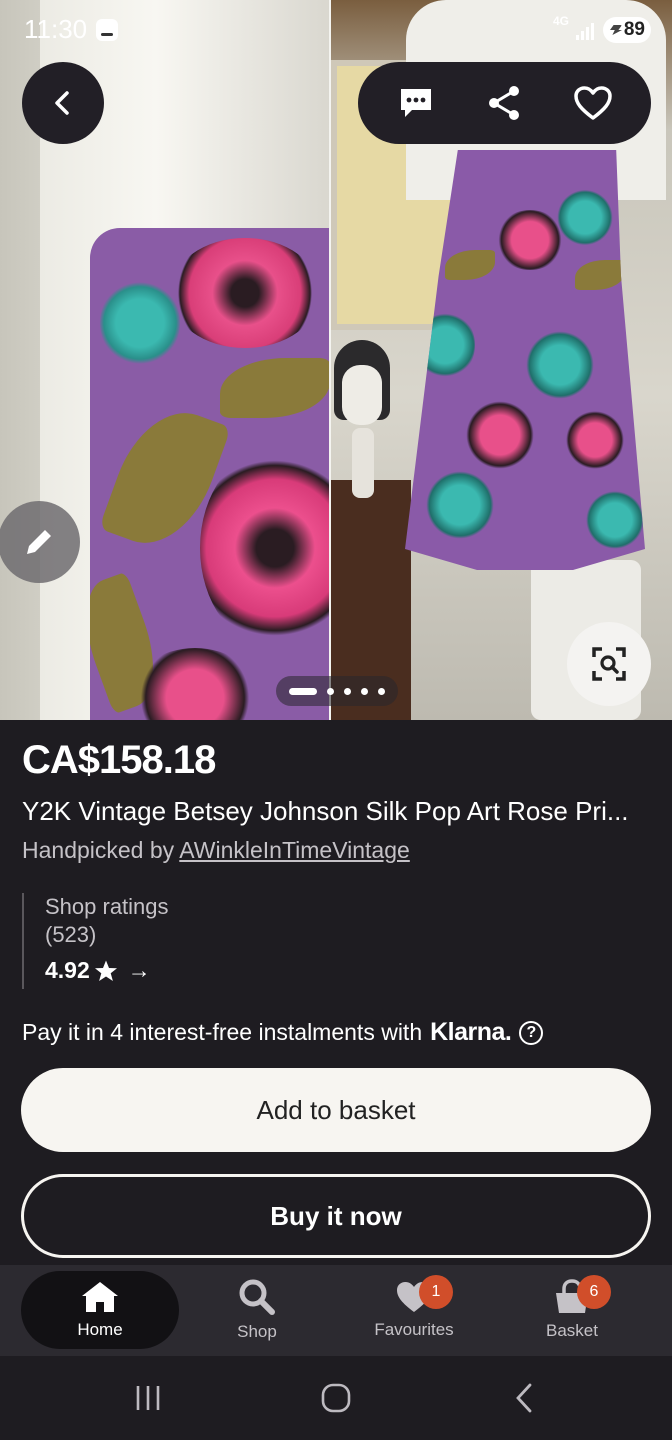 This screenshot has width=672, height=1440. I want to click on shop-ratings-label: Shop ratings, so click(107, 906).